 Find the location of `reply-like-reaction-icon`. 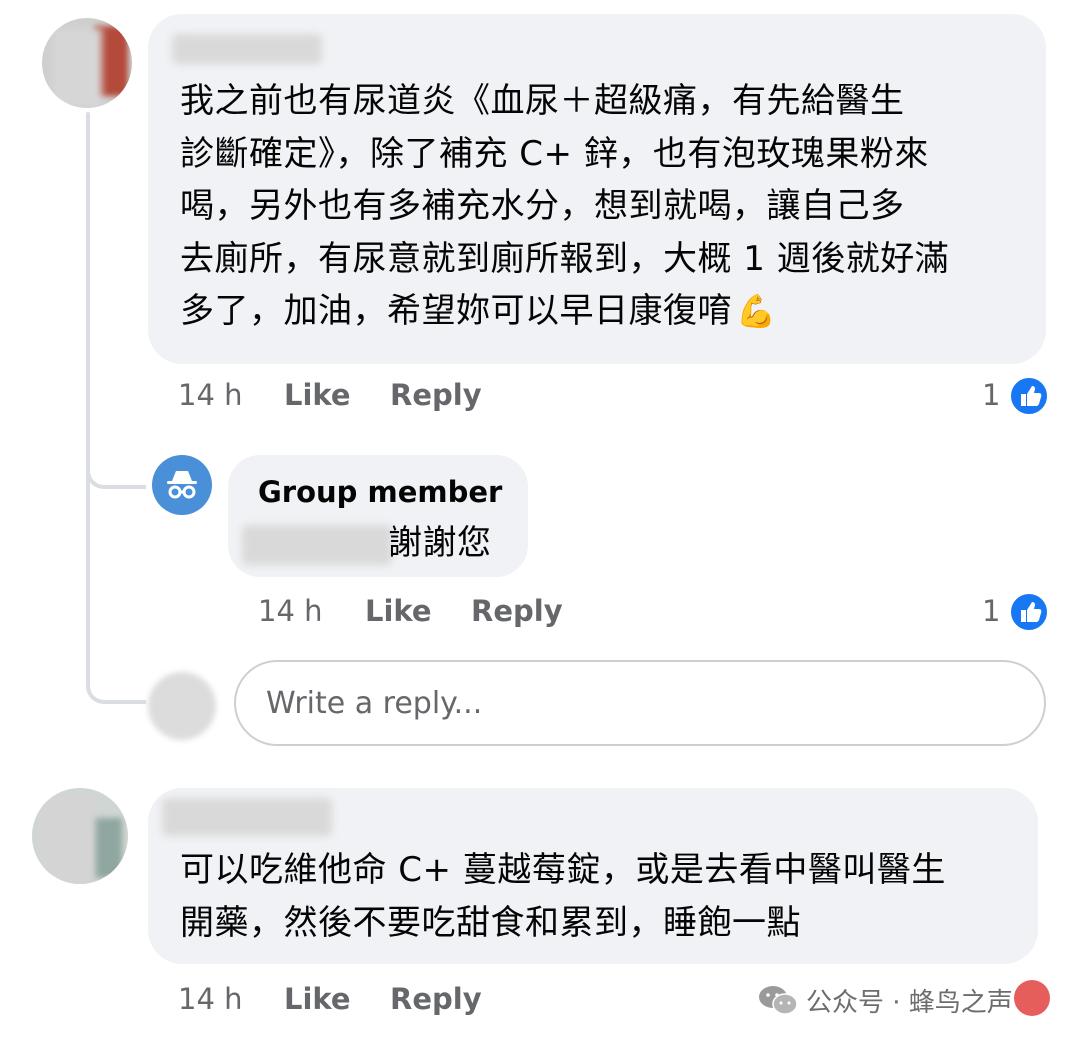

reply-like-reaction-icon is located at coordinates (1029, 612).